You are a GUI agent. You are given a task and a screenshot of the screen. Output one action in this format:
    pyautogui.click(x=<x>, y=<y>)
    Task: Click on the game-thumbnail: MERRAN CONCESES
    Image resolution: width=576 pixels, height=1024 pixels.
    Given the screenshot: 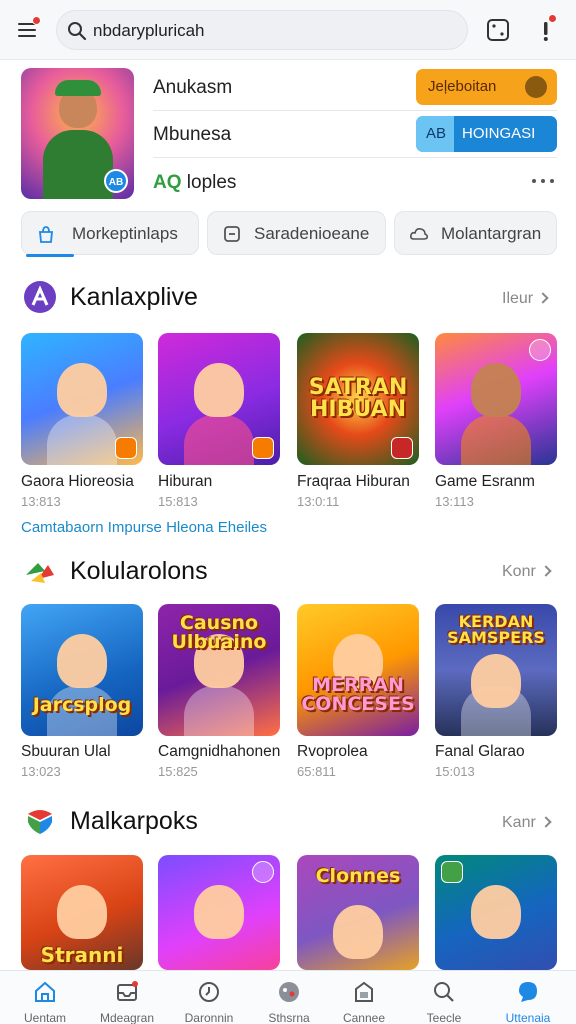 What is the action you would take?
    pyautogui.click(x=358, y=670)
    